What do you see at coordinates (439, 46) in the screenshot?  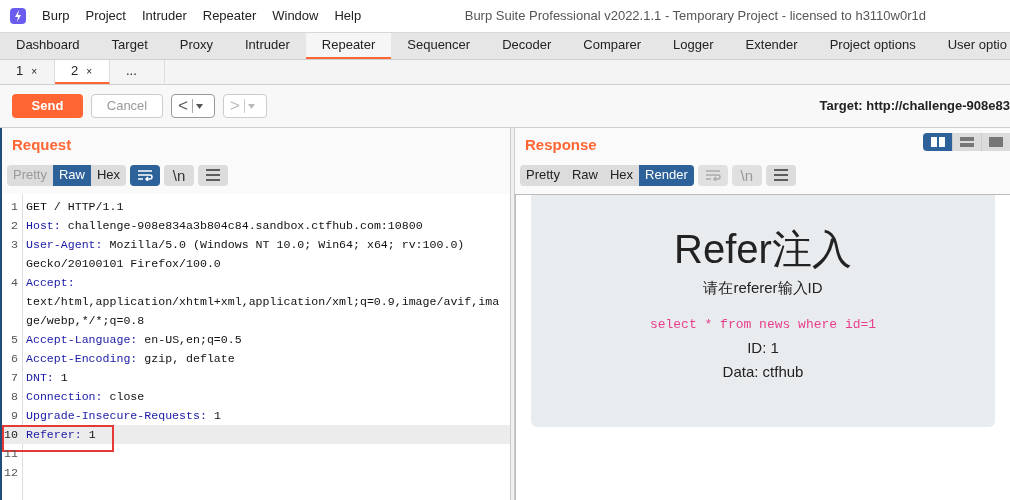 I see `main-tab: Sequencer` at bounding box center [439, 46].